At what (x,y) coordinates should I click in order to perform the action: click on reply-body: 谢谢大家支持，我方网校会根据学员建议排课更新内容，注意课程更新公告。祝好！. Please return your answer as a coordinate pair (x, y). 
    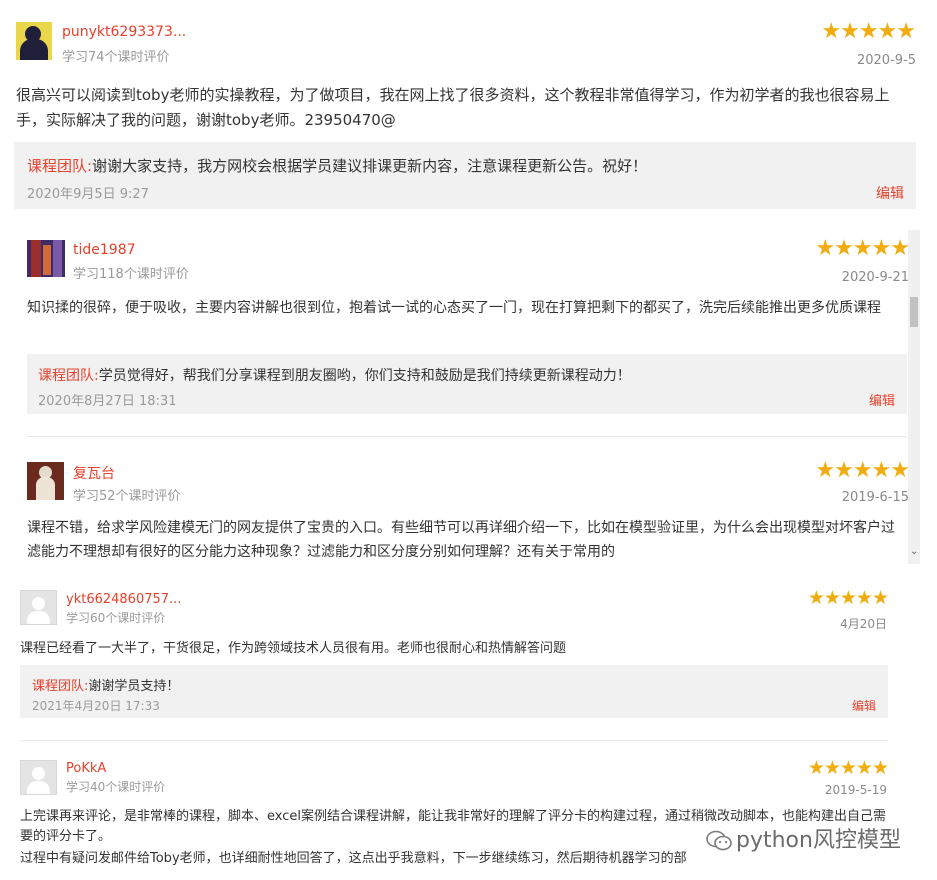
    Looking at the image, I should click on (370, 166).